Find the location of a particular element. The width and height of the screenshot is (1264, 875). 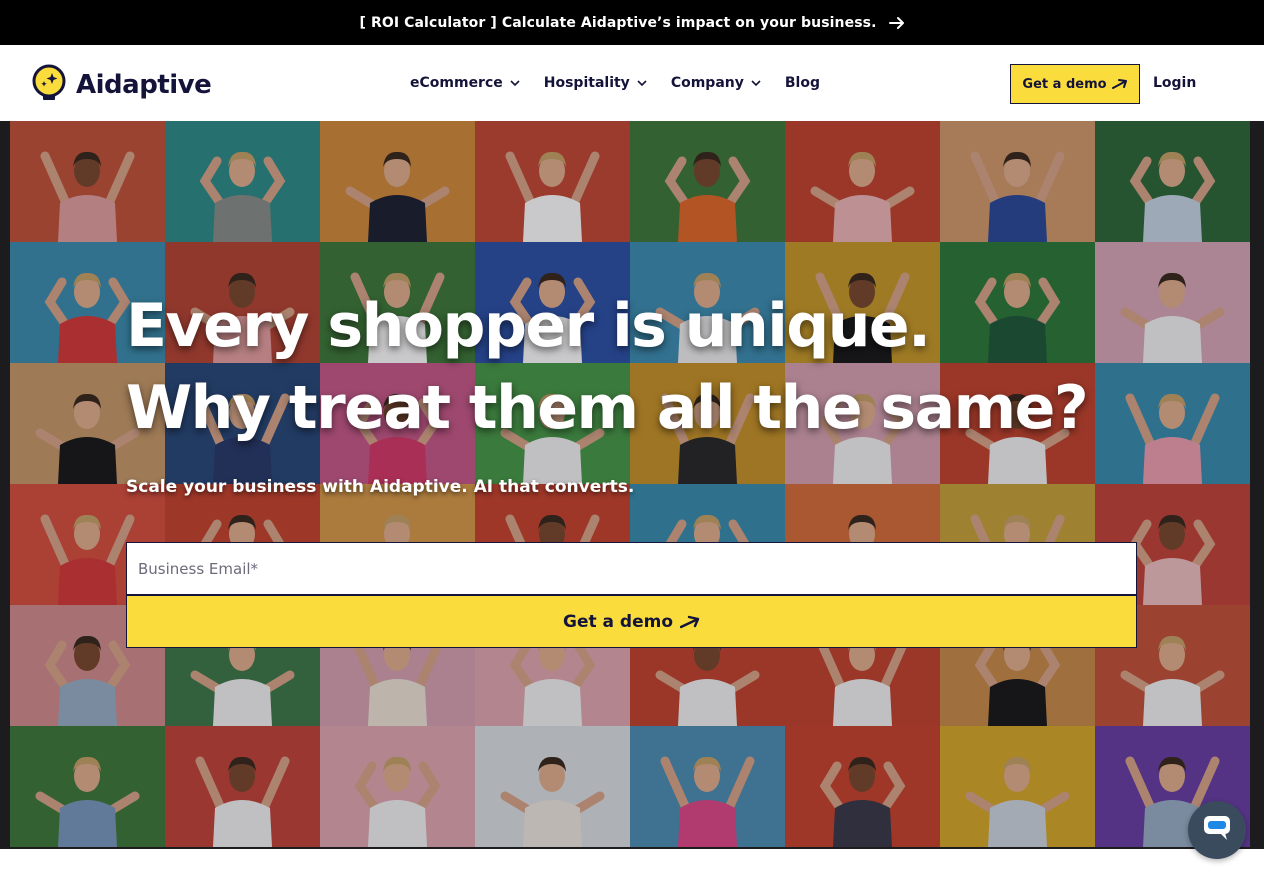

nav-item-blog: Blog is located at coordinates (802, 83).